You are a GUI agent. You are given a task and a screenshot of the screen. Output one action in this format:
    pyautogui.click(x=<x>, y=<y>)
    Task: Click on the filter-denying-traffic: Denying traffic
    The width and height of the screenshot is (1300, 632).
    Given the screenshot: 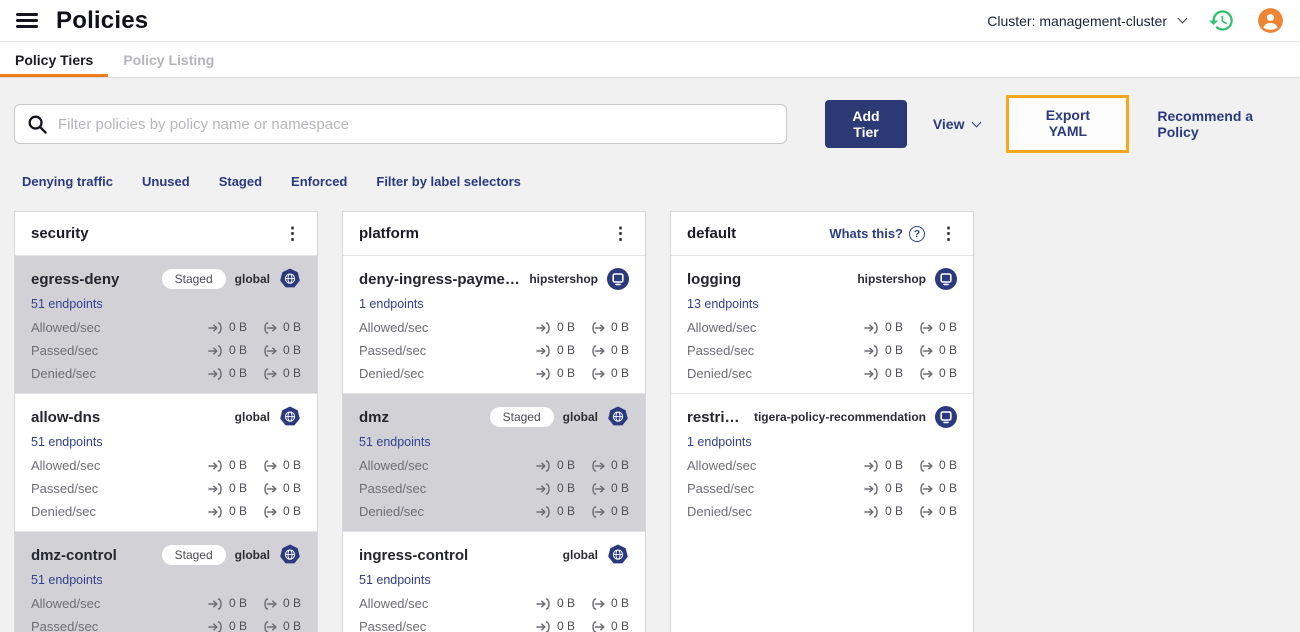 What is the action you would take?
    pyautogui.click(x=67, y=181)
    